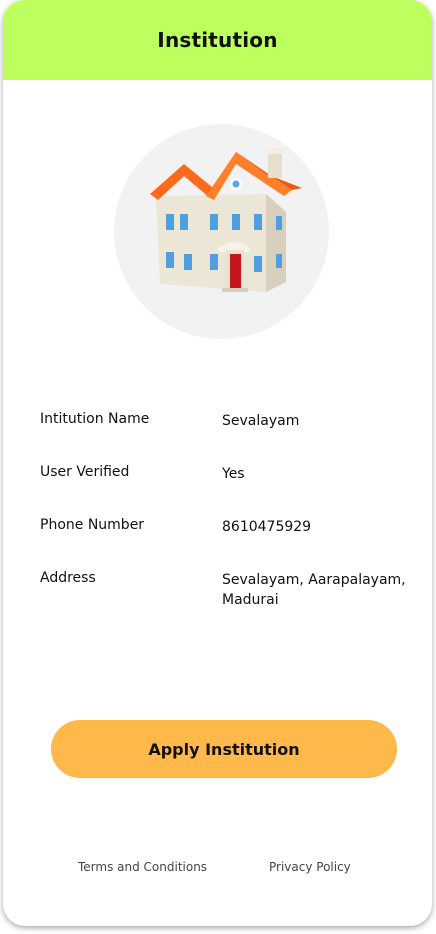 This screenshot has height=934, width=436. What do you see at coordinates (224, 749) in the screenshot?
I see `apply-institution-button: Apply Institution` at bounding box center [224, 749].